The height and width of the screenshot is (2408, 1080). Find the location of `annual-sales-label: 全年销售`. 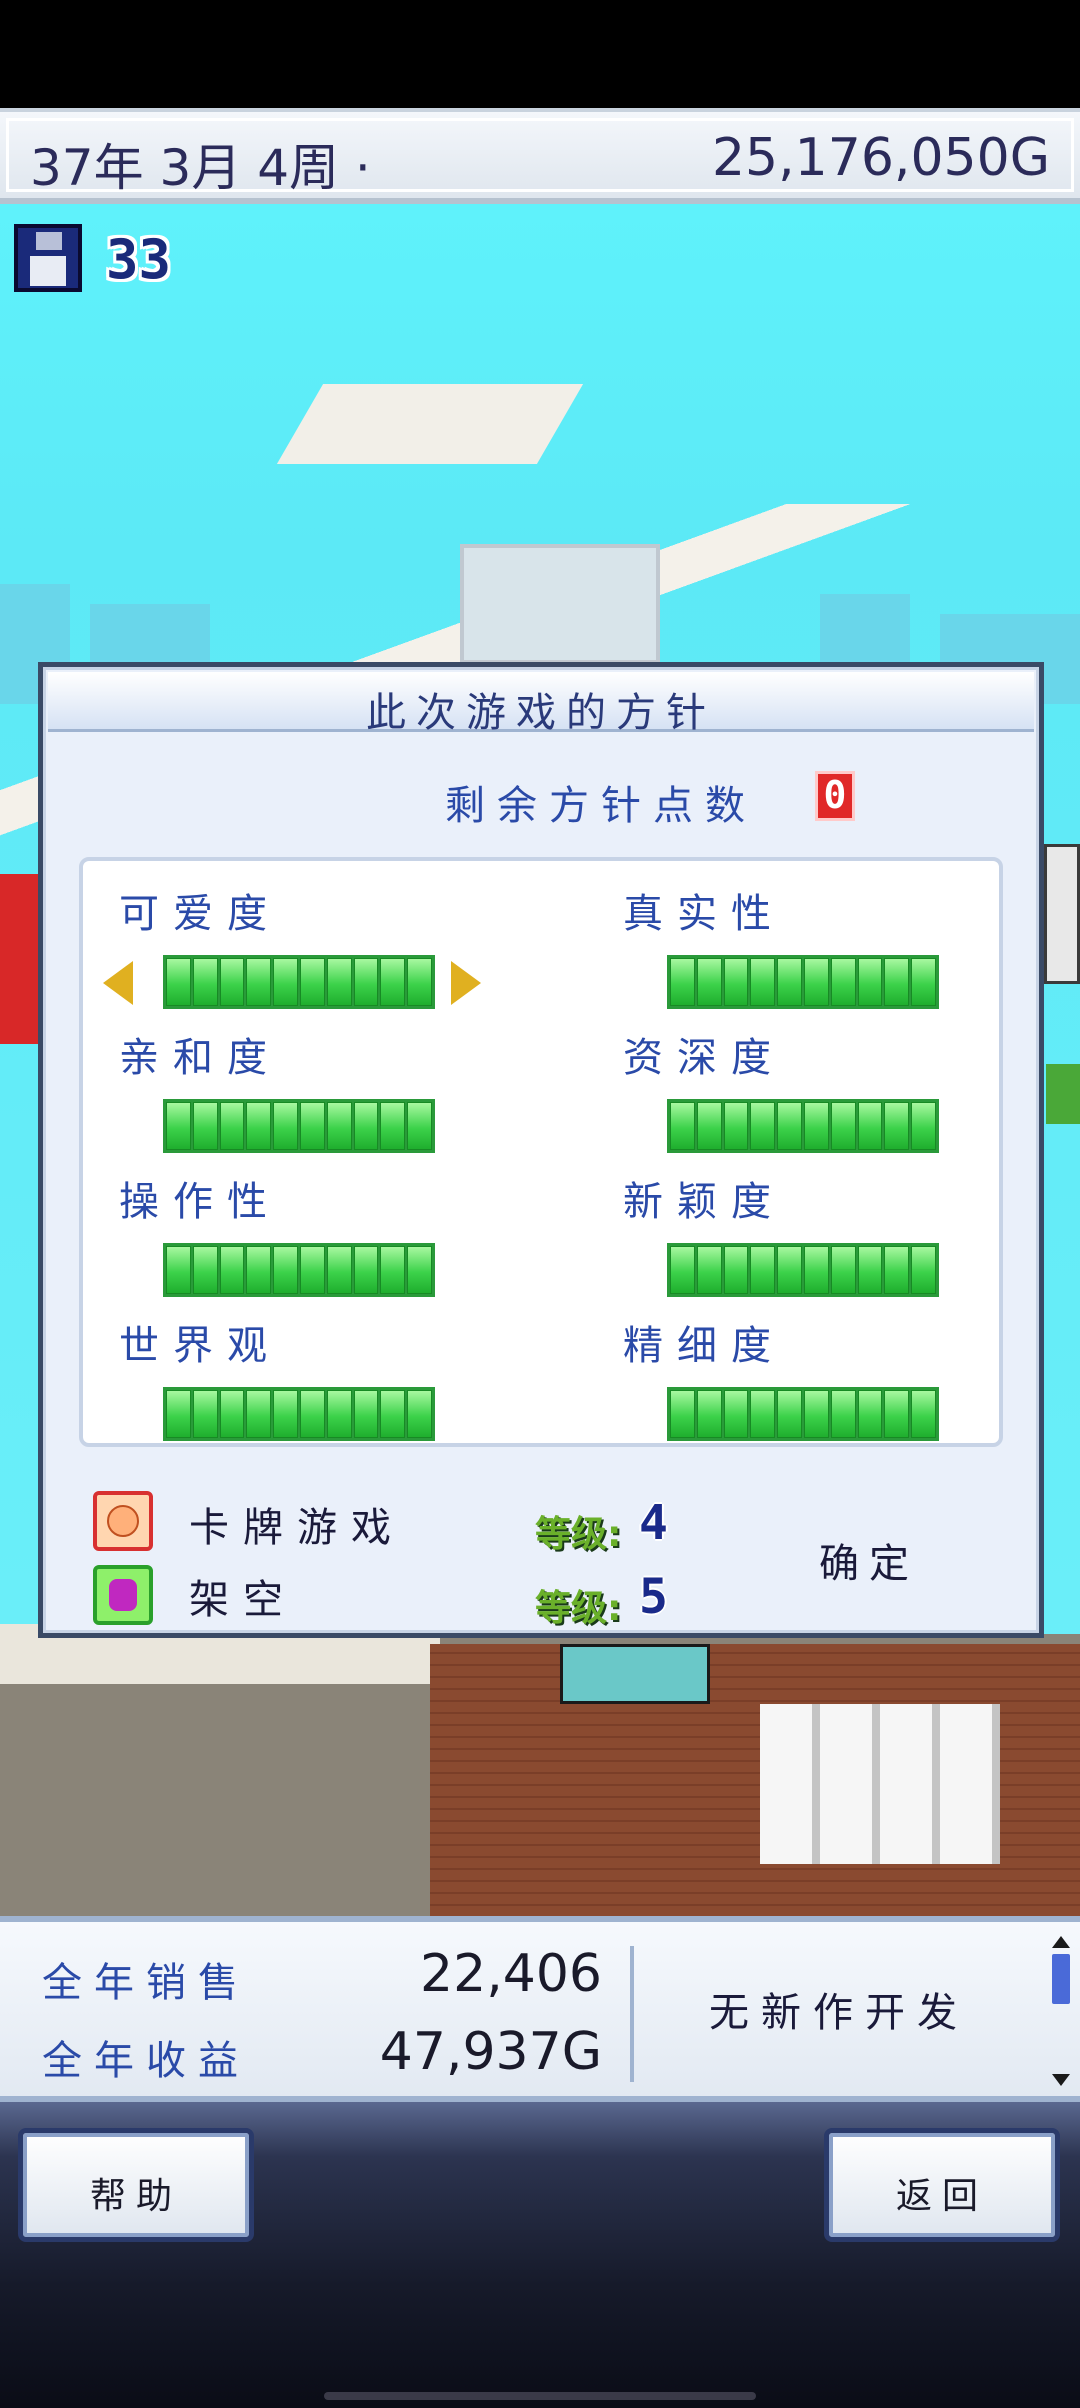

annual-sales-label: 全年销售 is located at coordinates (146, 1983).